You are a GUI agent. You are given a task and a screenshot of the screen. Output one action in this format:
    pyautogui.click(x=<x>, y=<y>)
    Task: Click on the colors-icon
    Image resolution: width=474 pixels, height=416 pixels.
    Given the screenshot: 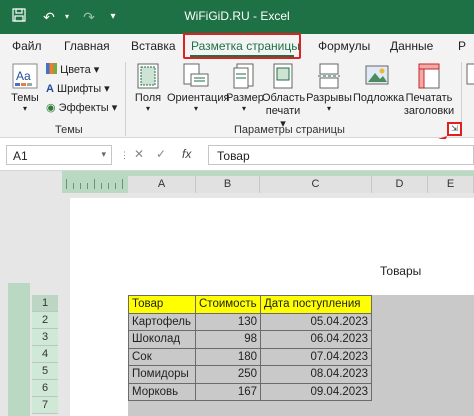 What is the action you would take?
    pyautogui.click(x=51, y=68)
    